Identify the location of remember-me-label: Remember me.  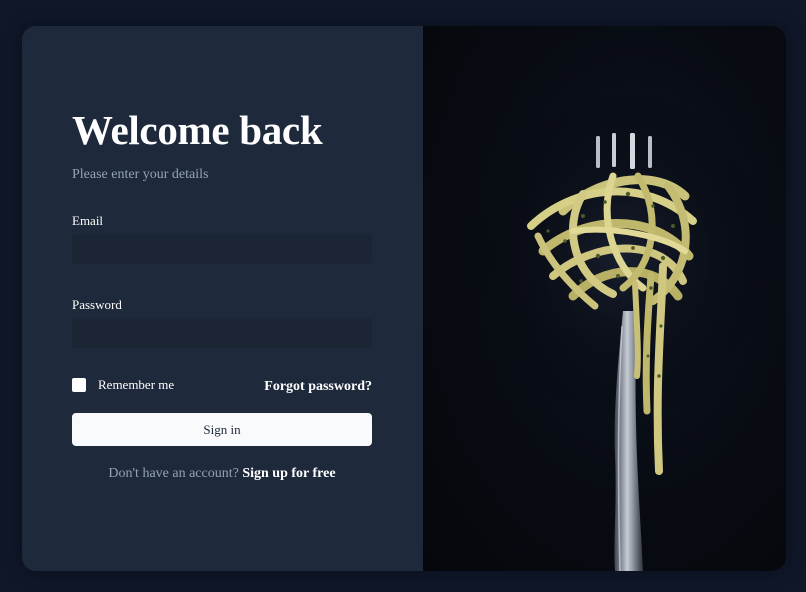
(136, 385).